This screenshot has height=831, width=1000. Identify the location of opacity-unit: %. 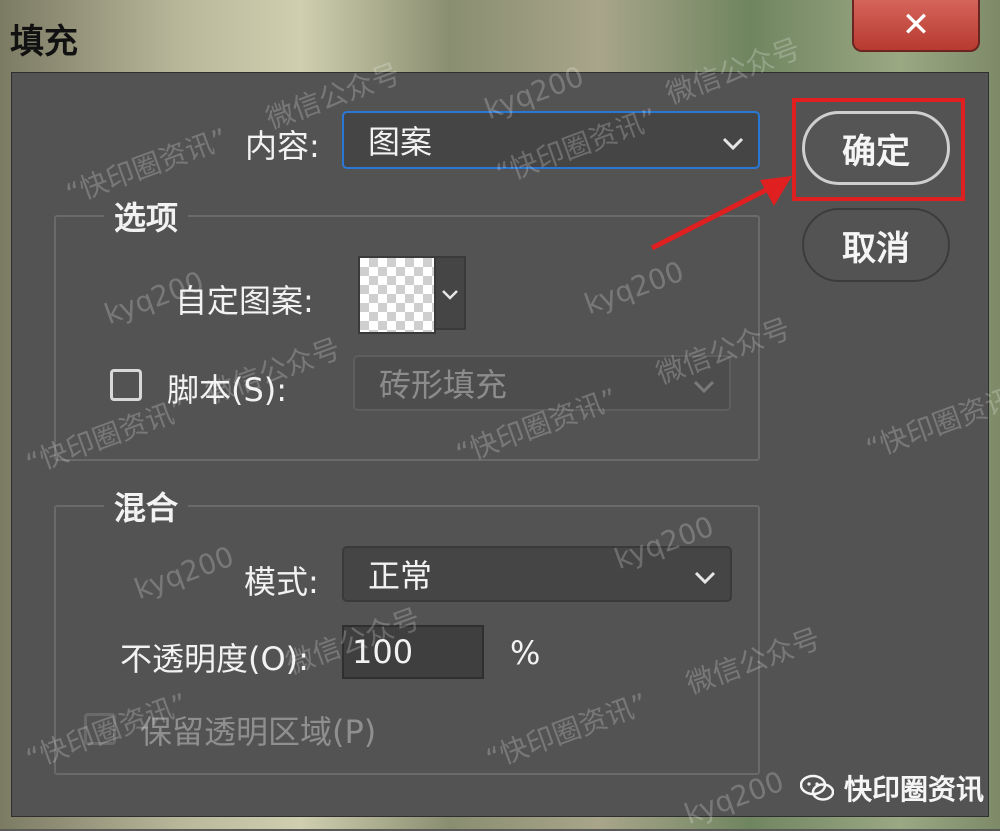
(525, 653).